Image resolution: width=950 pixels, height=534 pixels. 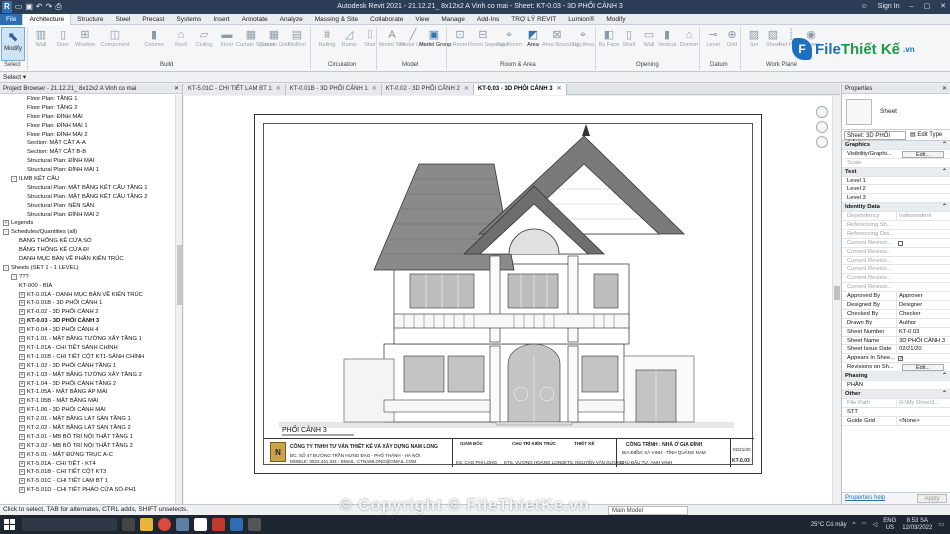 I want to click on property-row: Appears In Shee... ✓, so click(x=896, y=359).